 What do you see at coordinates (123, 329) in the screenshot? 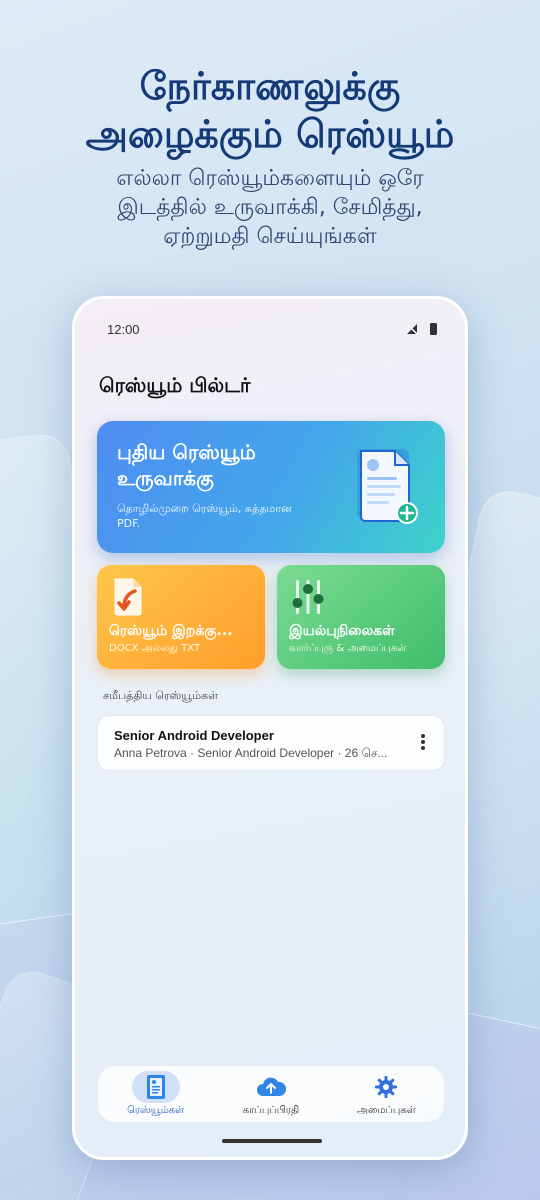
I see `status-time: 12:00` at bounding box center [123, 329].